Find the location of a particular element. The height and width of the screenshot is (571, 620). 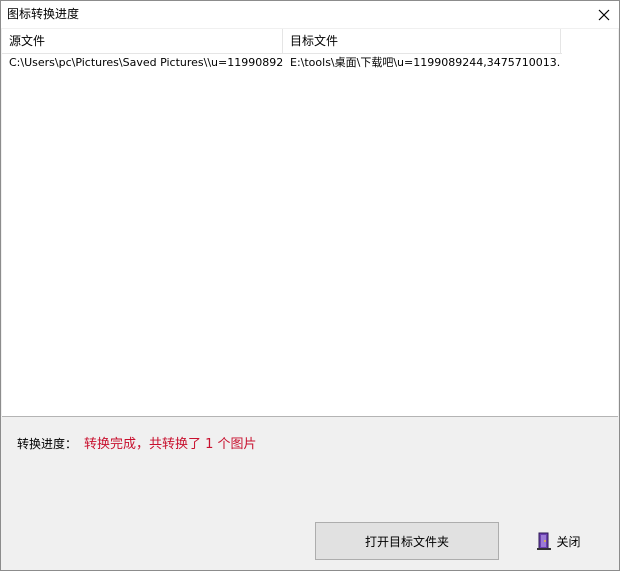

column-header-source: 源文件 is located at coordinates (142, 41).